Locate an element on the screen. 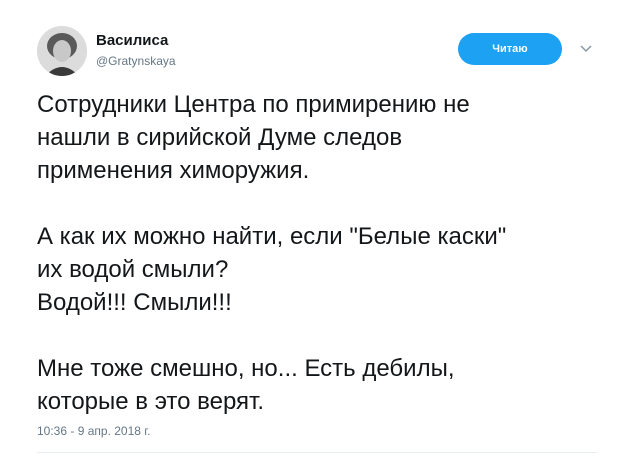 This screenshot has height=460, width=634. avatar is located at coordinates (62, 51).